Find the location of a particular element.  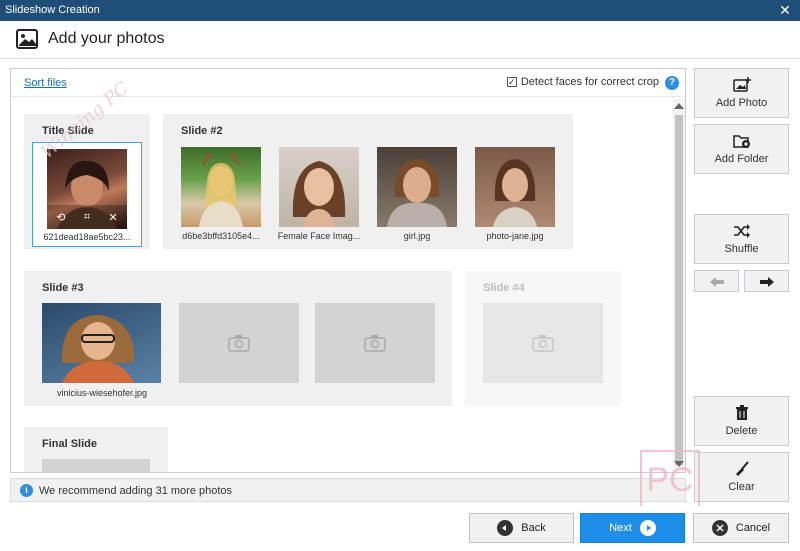

cancel-button: Cancel is located at coordinates (741, 528).